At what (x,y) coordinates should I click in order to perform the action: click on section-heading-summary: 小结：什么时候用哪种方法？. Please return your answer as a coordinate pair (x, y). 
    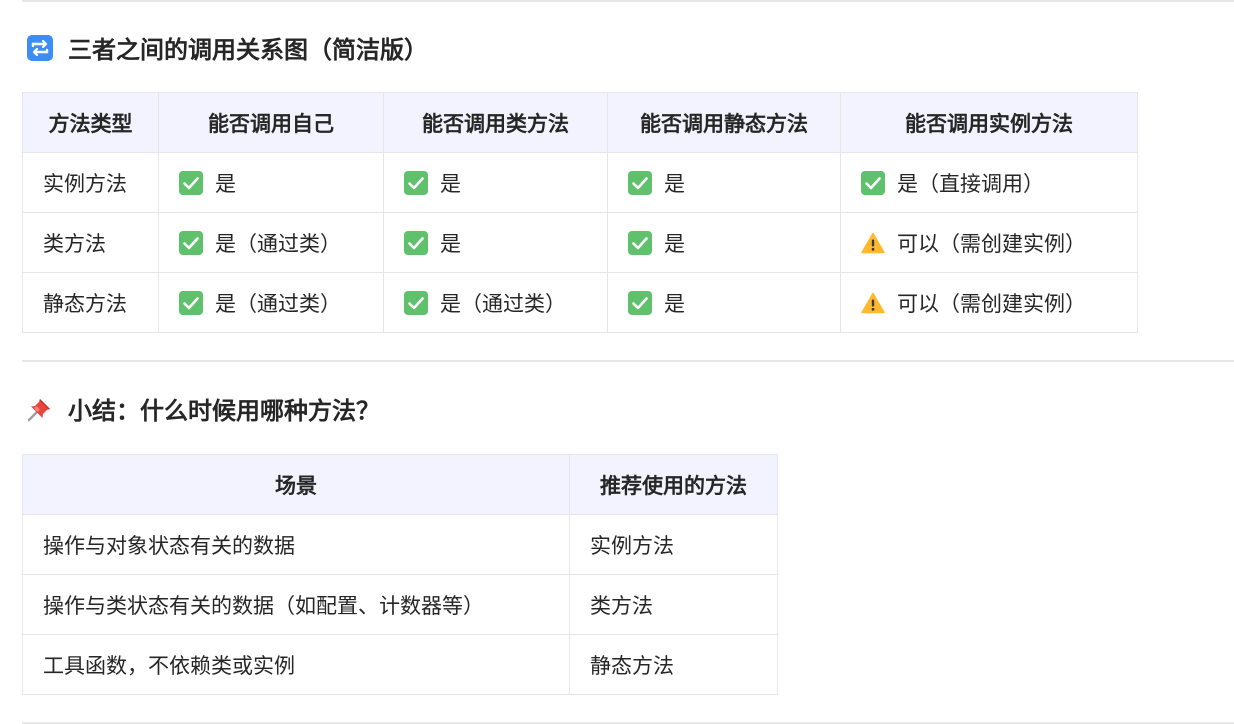
    Looking at the image, I should click on (203, 408).